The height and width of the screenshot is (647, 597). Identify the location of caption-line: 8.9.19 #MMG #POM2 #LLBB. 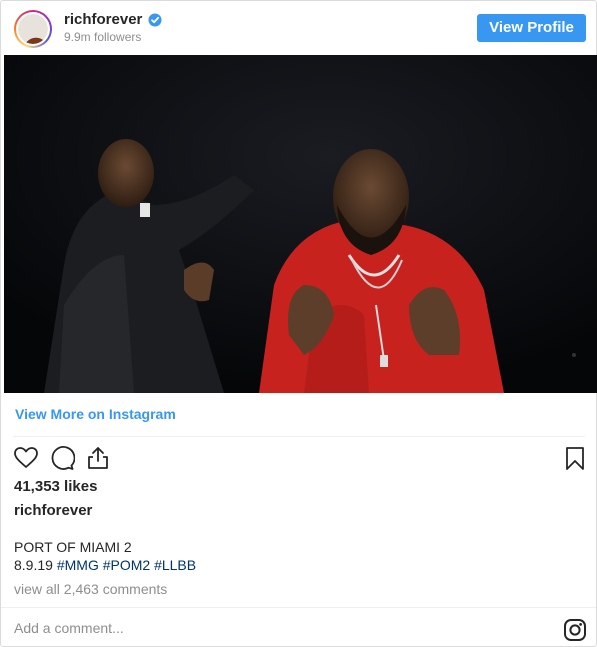
(105, 565).